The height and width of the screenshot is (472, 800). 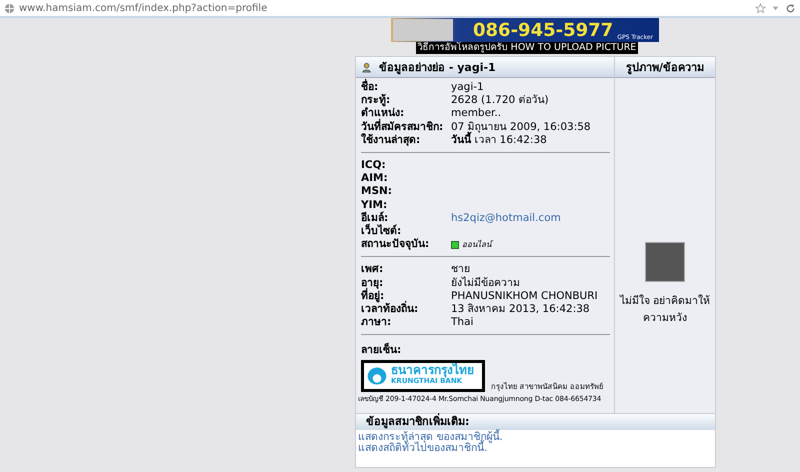 I want to click on field-value: 13 สิงหาคม 2013, 16:42:38, so click(x=520, y=309).